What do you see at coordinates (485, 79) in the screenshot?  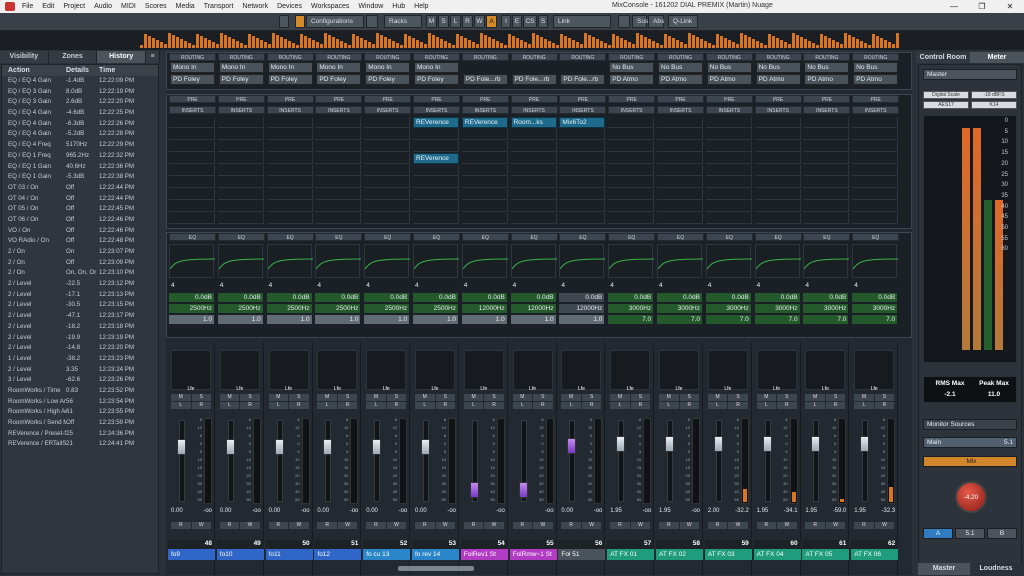 I see `output-routing: PD Fole...rb` at bounding box center [485, 79].